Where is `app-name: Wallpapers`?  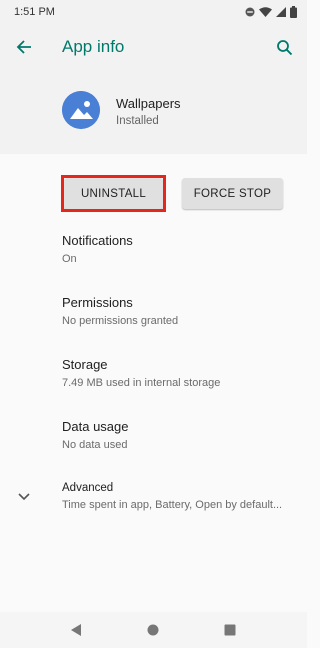
app-name: Wallpapers is located at coordinates (148, 103).